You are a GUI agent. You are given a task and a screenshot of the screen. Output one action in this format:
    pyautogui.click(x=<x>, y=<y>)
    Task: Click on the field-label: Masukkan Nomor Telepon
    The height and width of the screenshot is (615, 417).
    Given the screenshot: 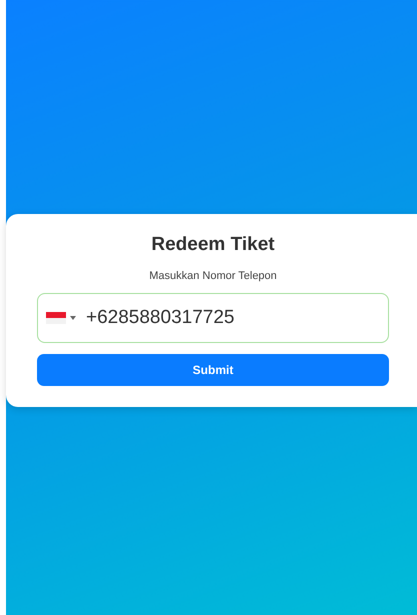 What is the action you would take?
    pyautogui.click(x=213, y=276)
    